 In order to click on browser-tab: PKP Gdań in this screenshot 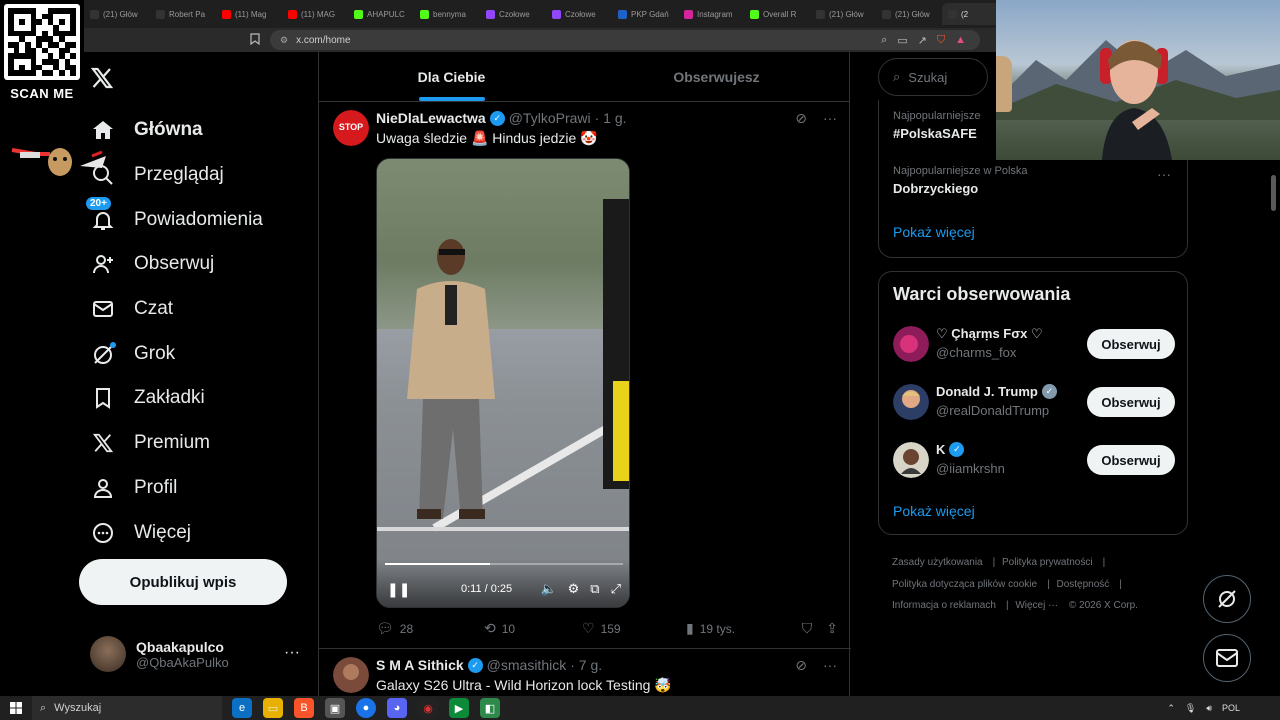, I will do `click(644, 14)`.